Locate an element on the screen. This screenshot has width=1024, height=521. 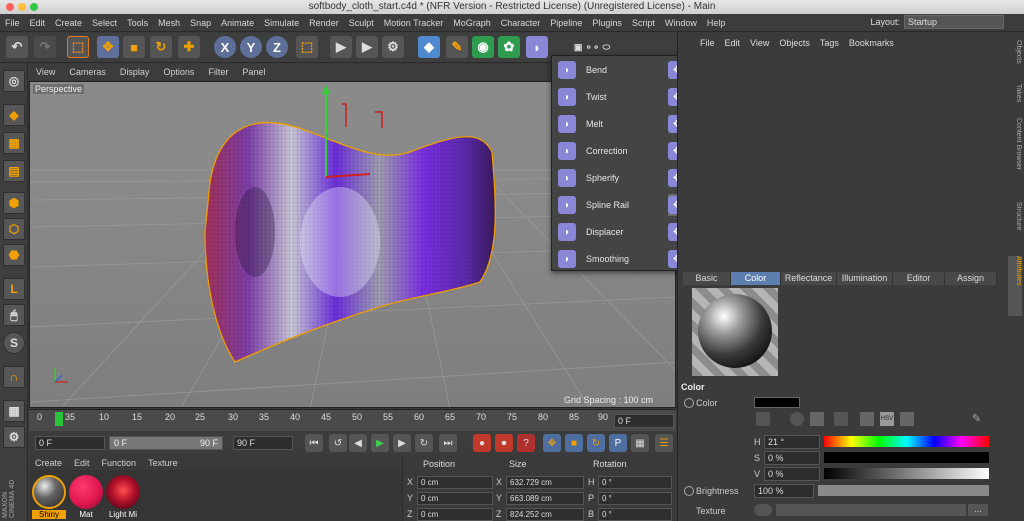
viewport-menu-options: Options is located at coordinates (178, 72).